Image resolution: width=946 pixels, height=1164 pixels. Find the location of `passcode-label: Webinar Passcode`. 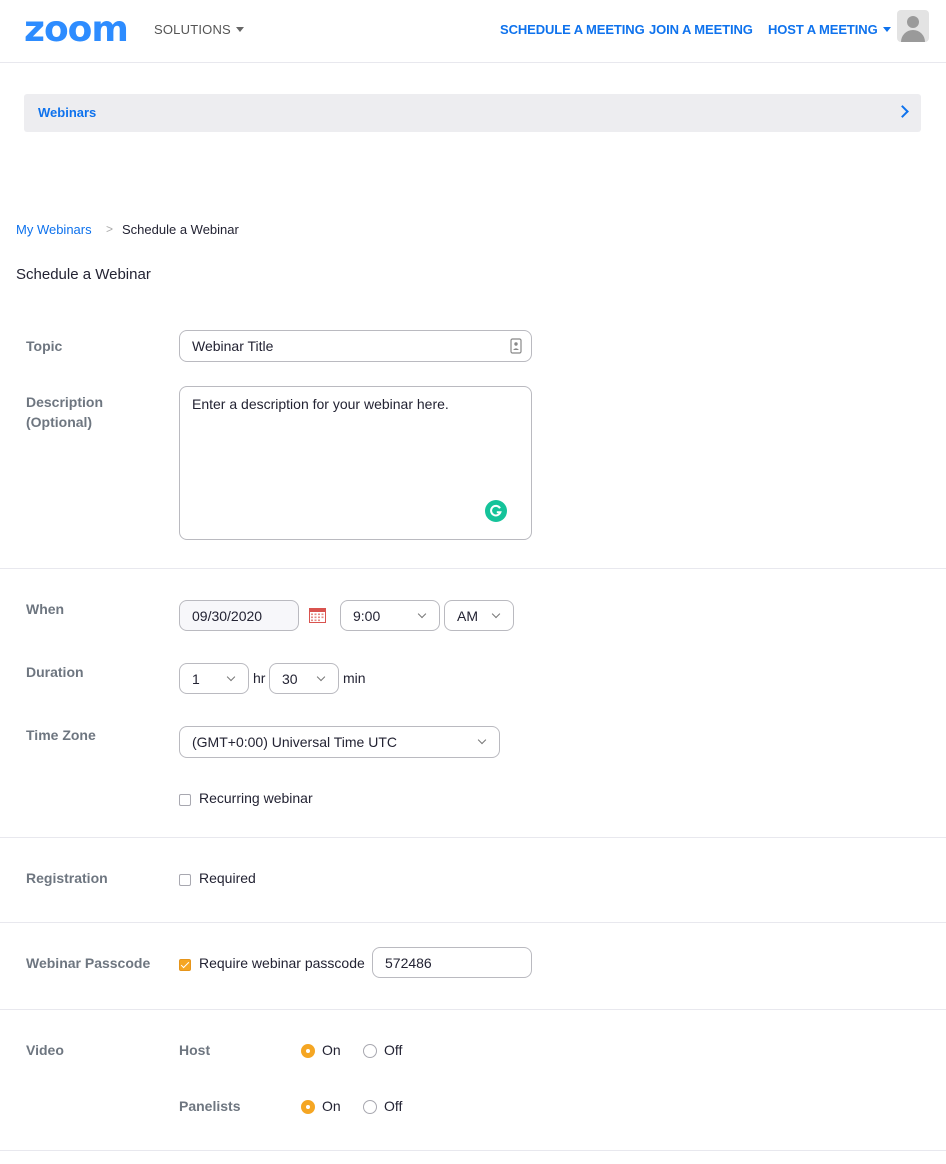

passcode-label: Webinar Passcode is located at coordinates (88, 963).